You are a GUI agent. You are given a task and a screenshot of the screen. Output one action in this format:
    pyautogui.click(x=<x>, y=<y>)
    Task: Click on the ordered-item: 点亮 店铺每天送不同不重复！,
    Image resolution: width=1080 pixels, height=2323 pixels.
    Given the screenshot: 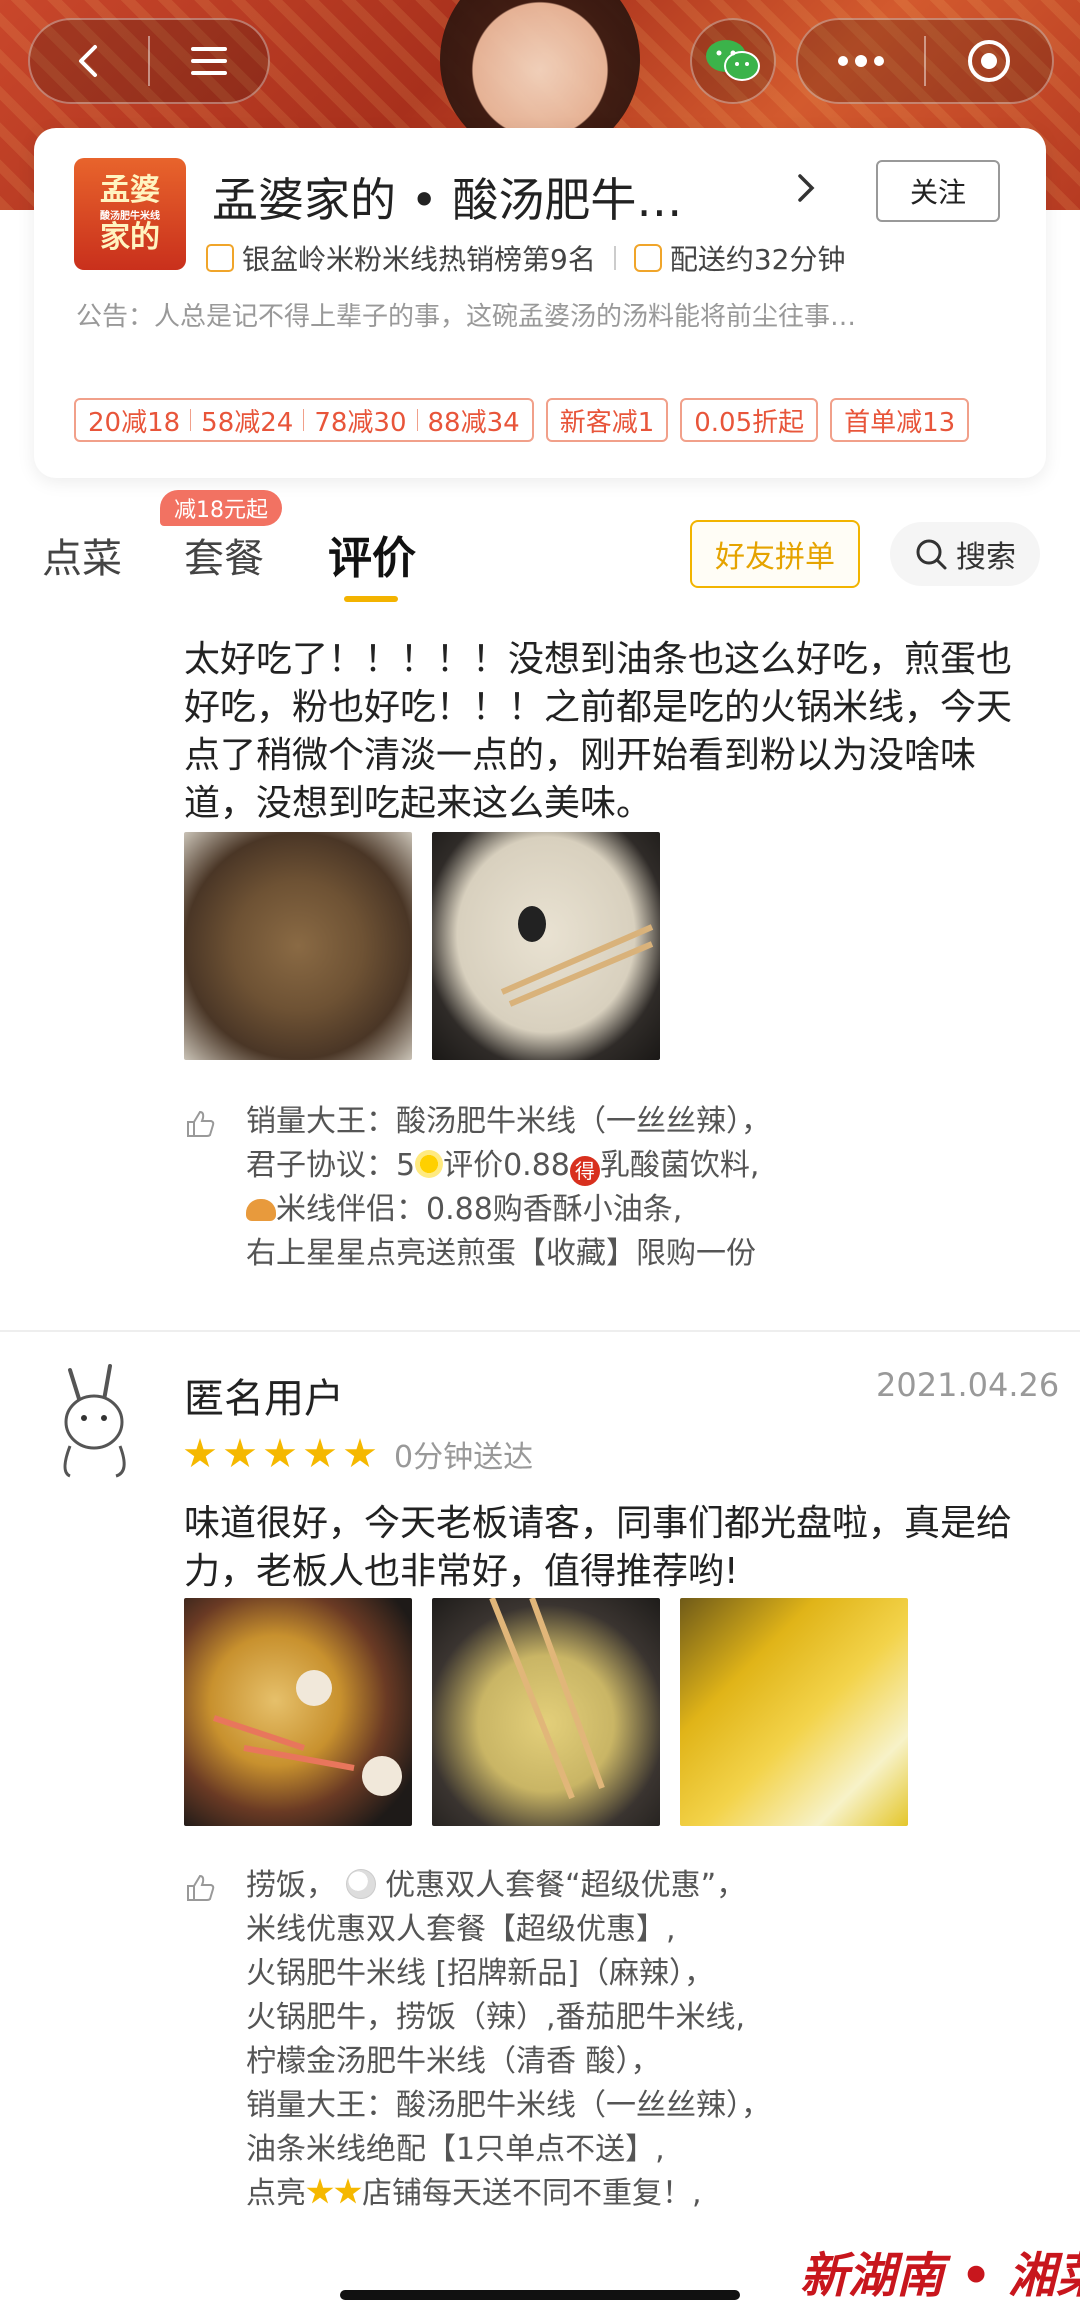 What is the action you would take?
    pyautogui.click(x=474, y=2194)
    